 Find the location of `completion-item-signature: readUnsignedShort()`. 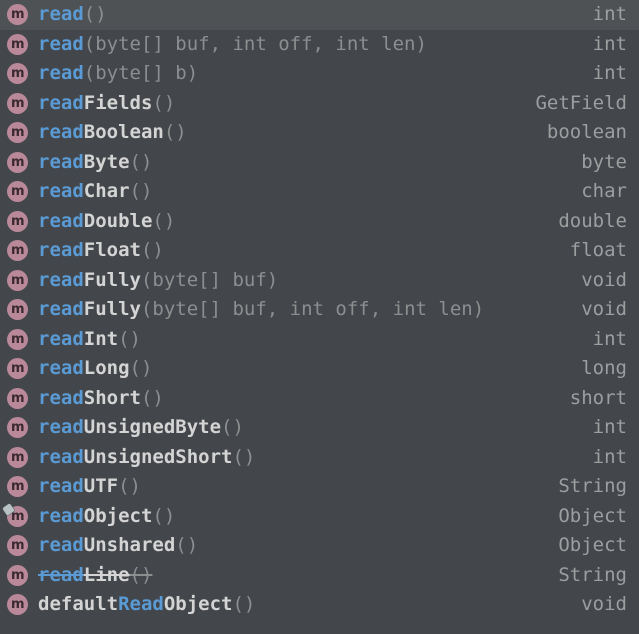

completion-item-signature: readUnsignedShort() is located at coordinates (308, 457).